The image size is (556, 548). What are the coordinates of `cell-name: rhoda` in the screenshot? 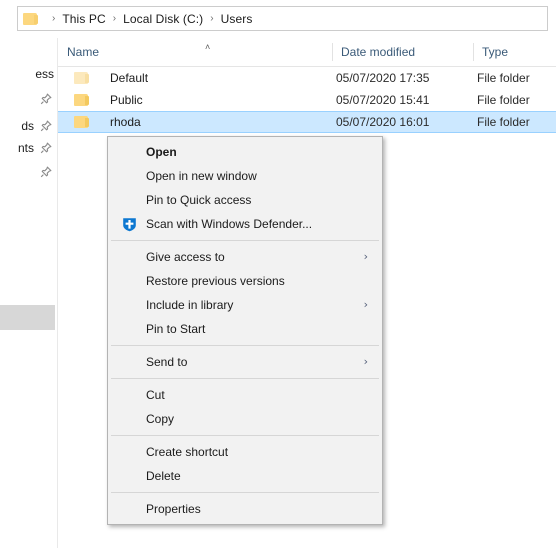 It's located at (125, 122).